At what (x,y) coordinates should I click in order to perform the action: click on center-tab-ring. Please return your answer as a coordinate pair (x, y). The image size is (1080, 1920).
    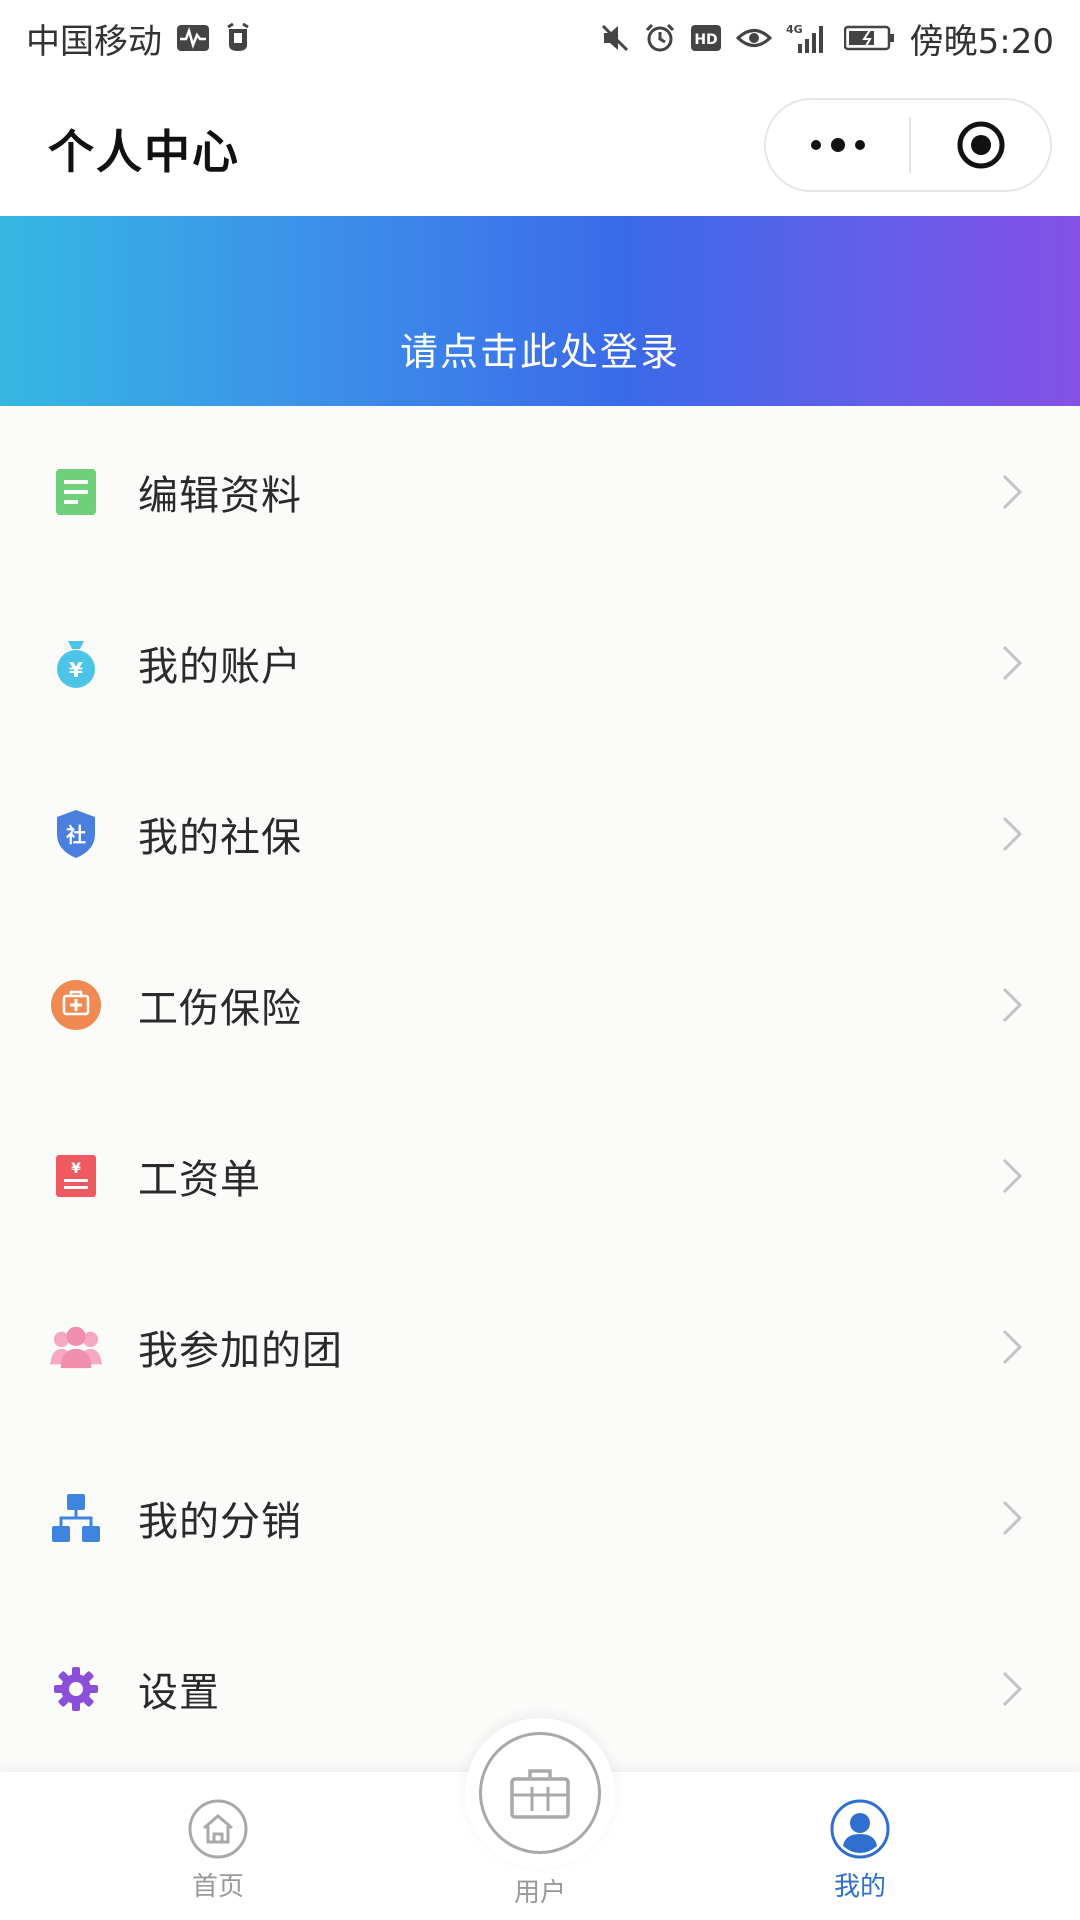
    Looking at the image, I should click on (540, 1793).